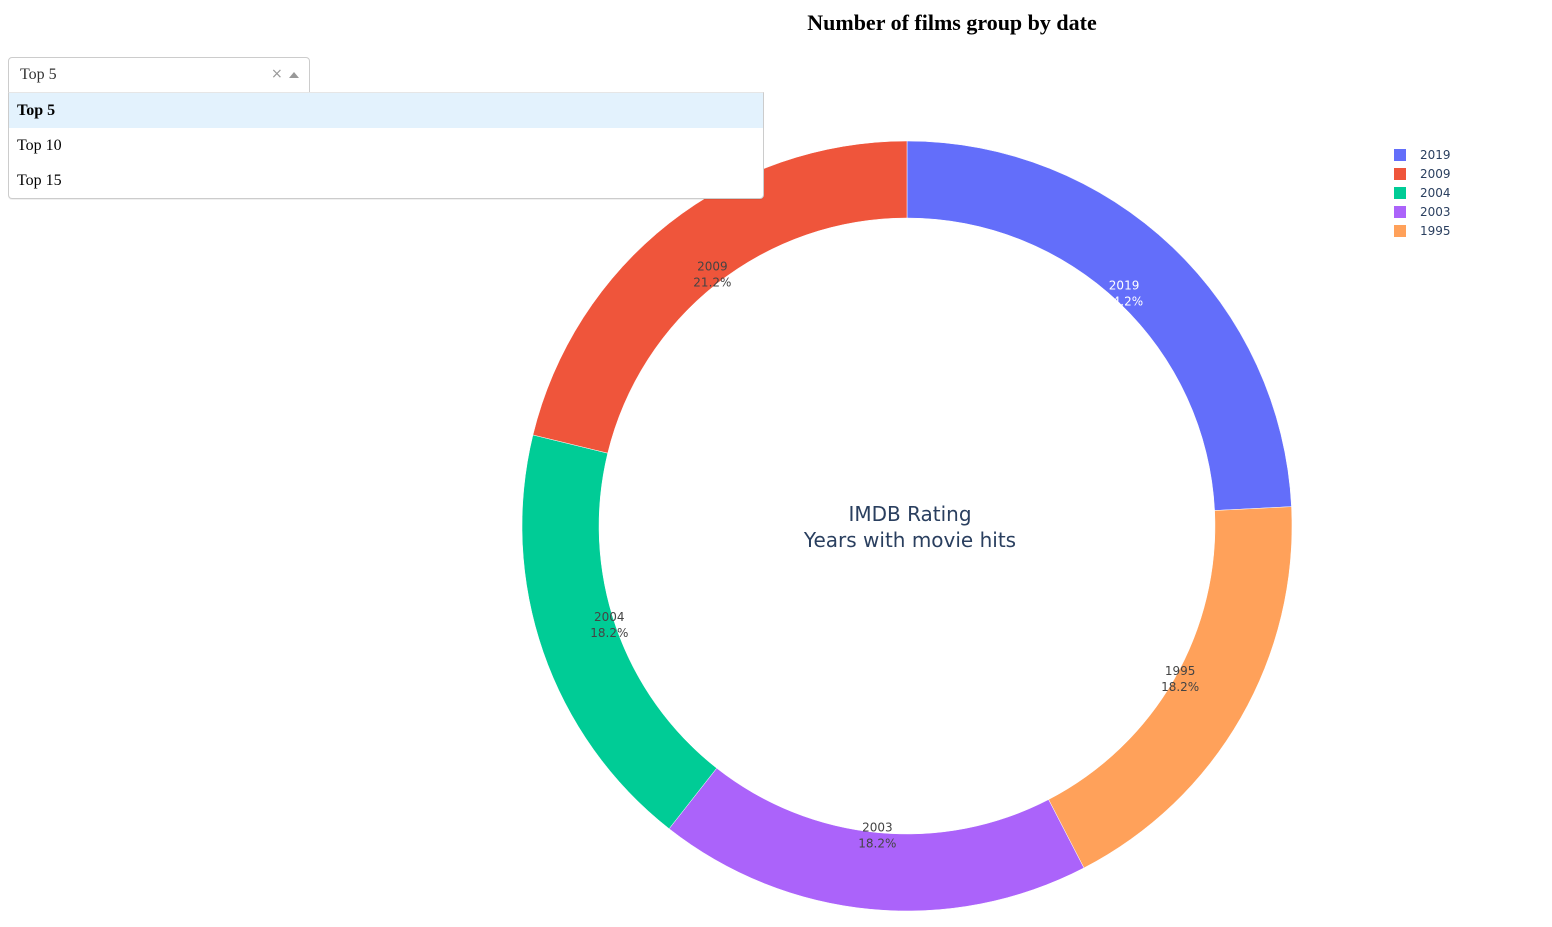 This screenshot has height=927, width=1552. Describe the element at coordinates (609, 617) in the screenshot. I see `slice-label-2004: 2004` at that location.